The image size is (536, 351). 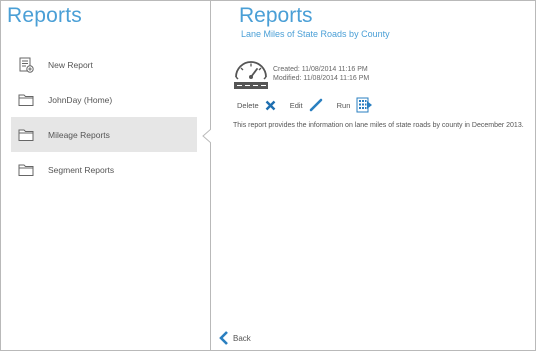 What do you see at coordinates (206, 136) in the screenshot?
I see `selection-pointer-icon` at bounding box center [206, 136].